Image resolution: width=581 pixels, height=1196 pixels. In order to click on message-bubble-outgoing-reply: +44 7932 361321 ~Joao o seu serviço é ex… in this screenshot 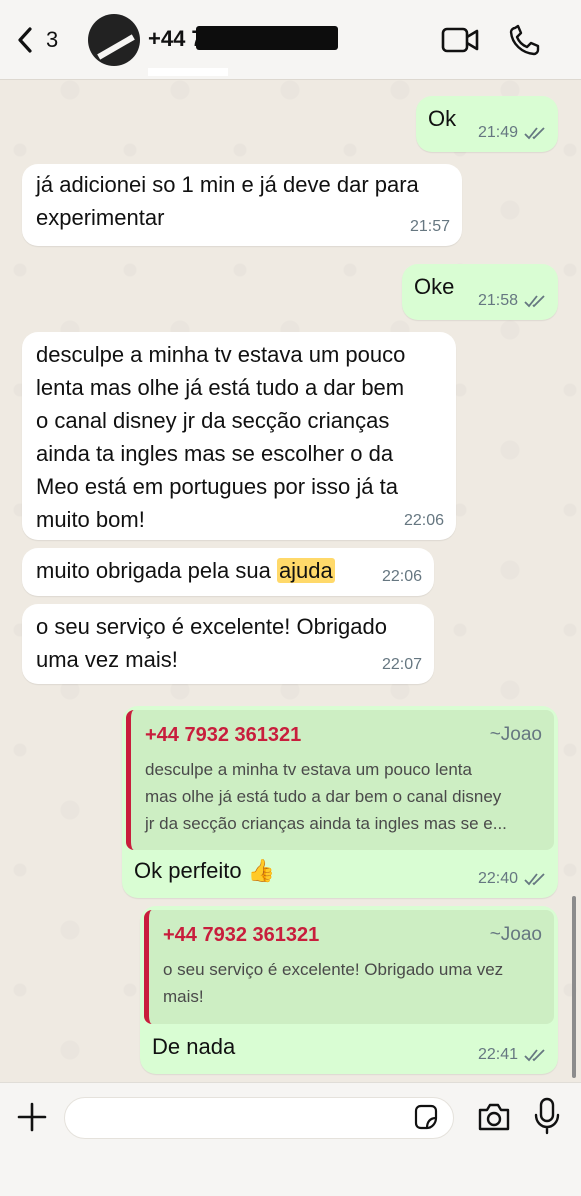, I will do `click(349, 990)`.